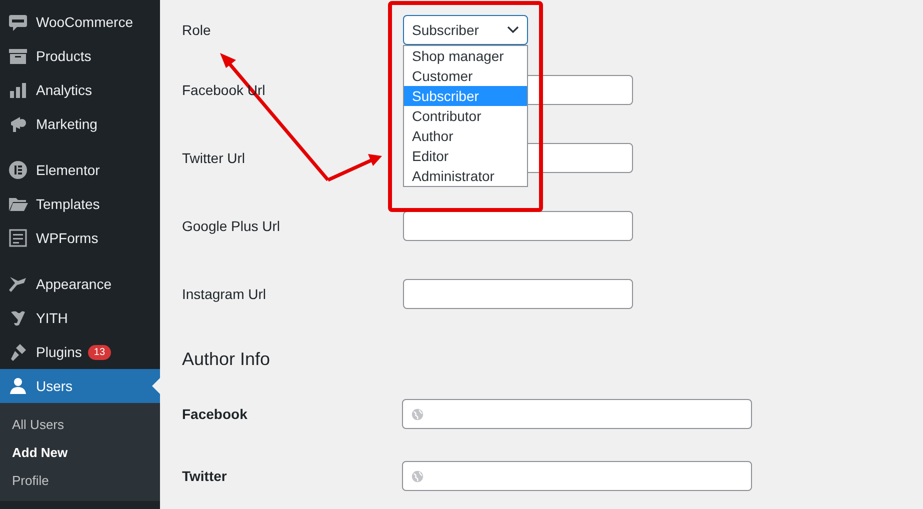 The image size is (923, 509). What do you see at coordinates (80, 90) in the screenshot?
I see `sidebar-item: Analytics` at bounding box center [80, 90].